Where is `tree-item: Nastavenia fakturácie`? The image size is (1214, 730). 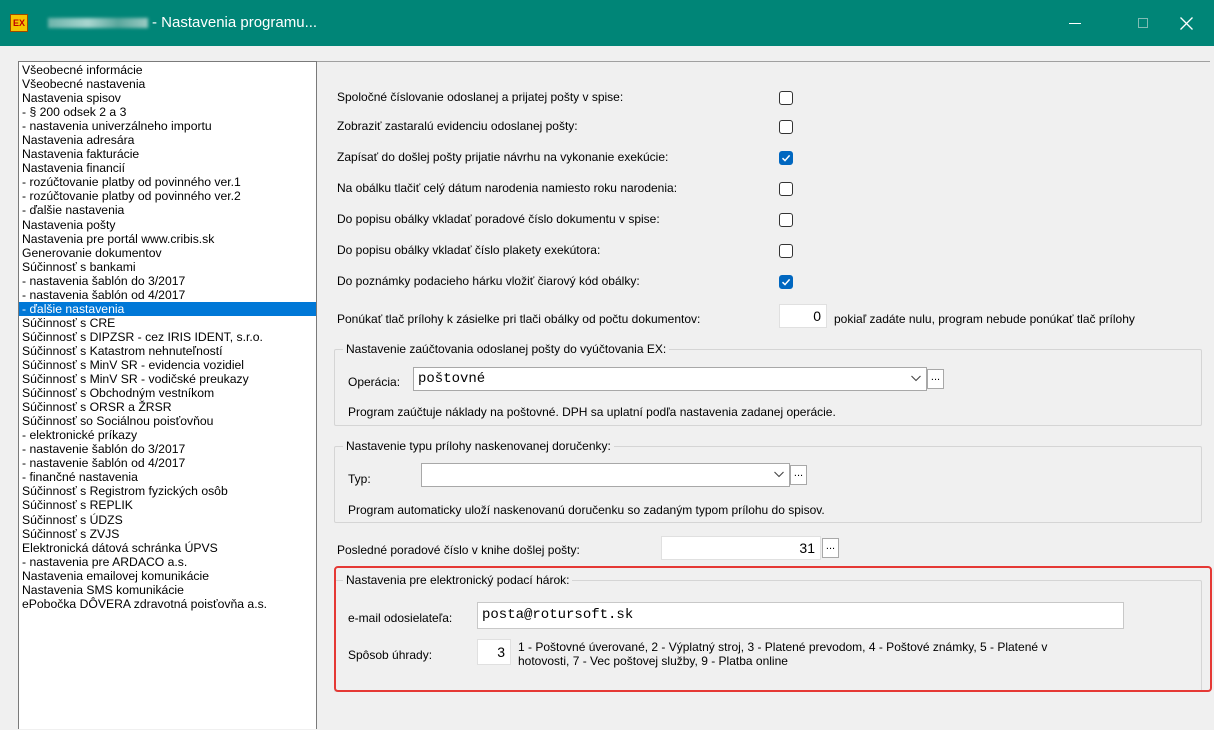 tree-item: Nastavenia fakturácie is located at coordinates (167, 154).